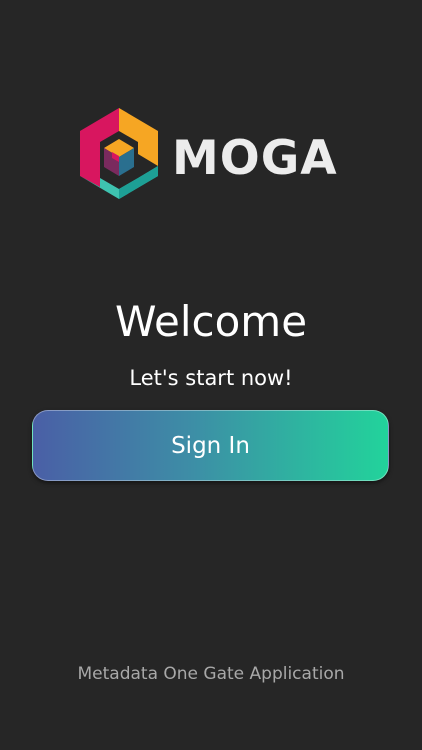 The image size is (422, 750). I want to click on sign-in-button: Sign In, so click(210, 445).